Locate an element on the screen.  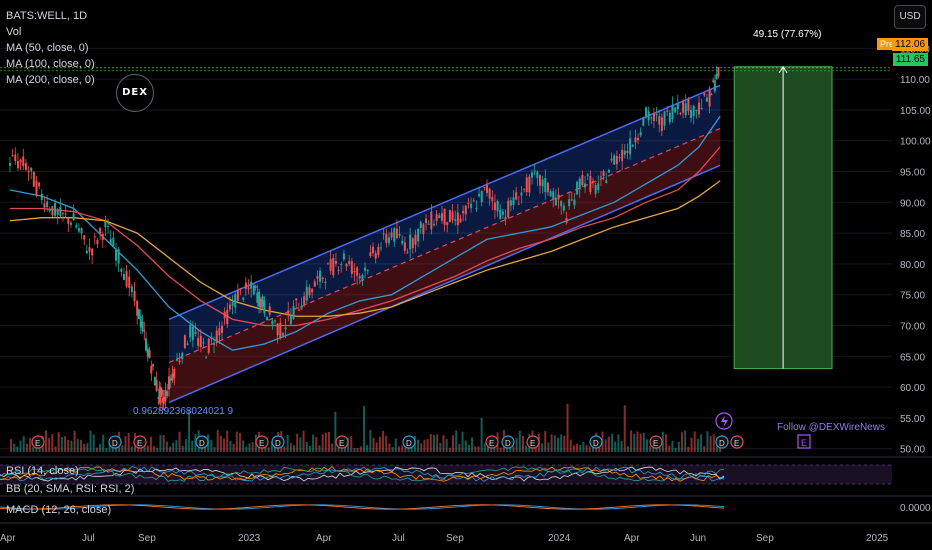
ma200-label: MA (200, close, 0) is located at coordinates (50, 80).